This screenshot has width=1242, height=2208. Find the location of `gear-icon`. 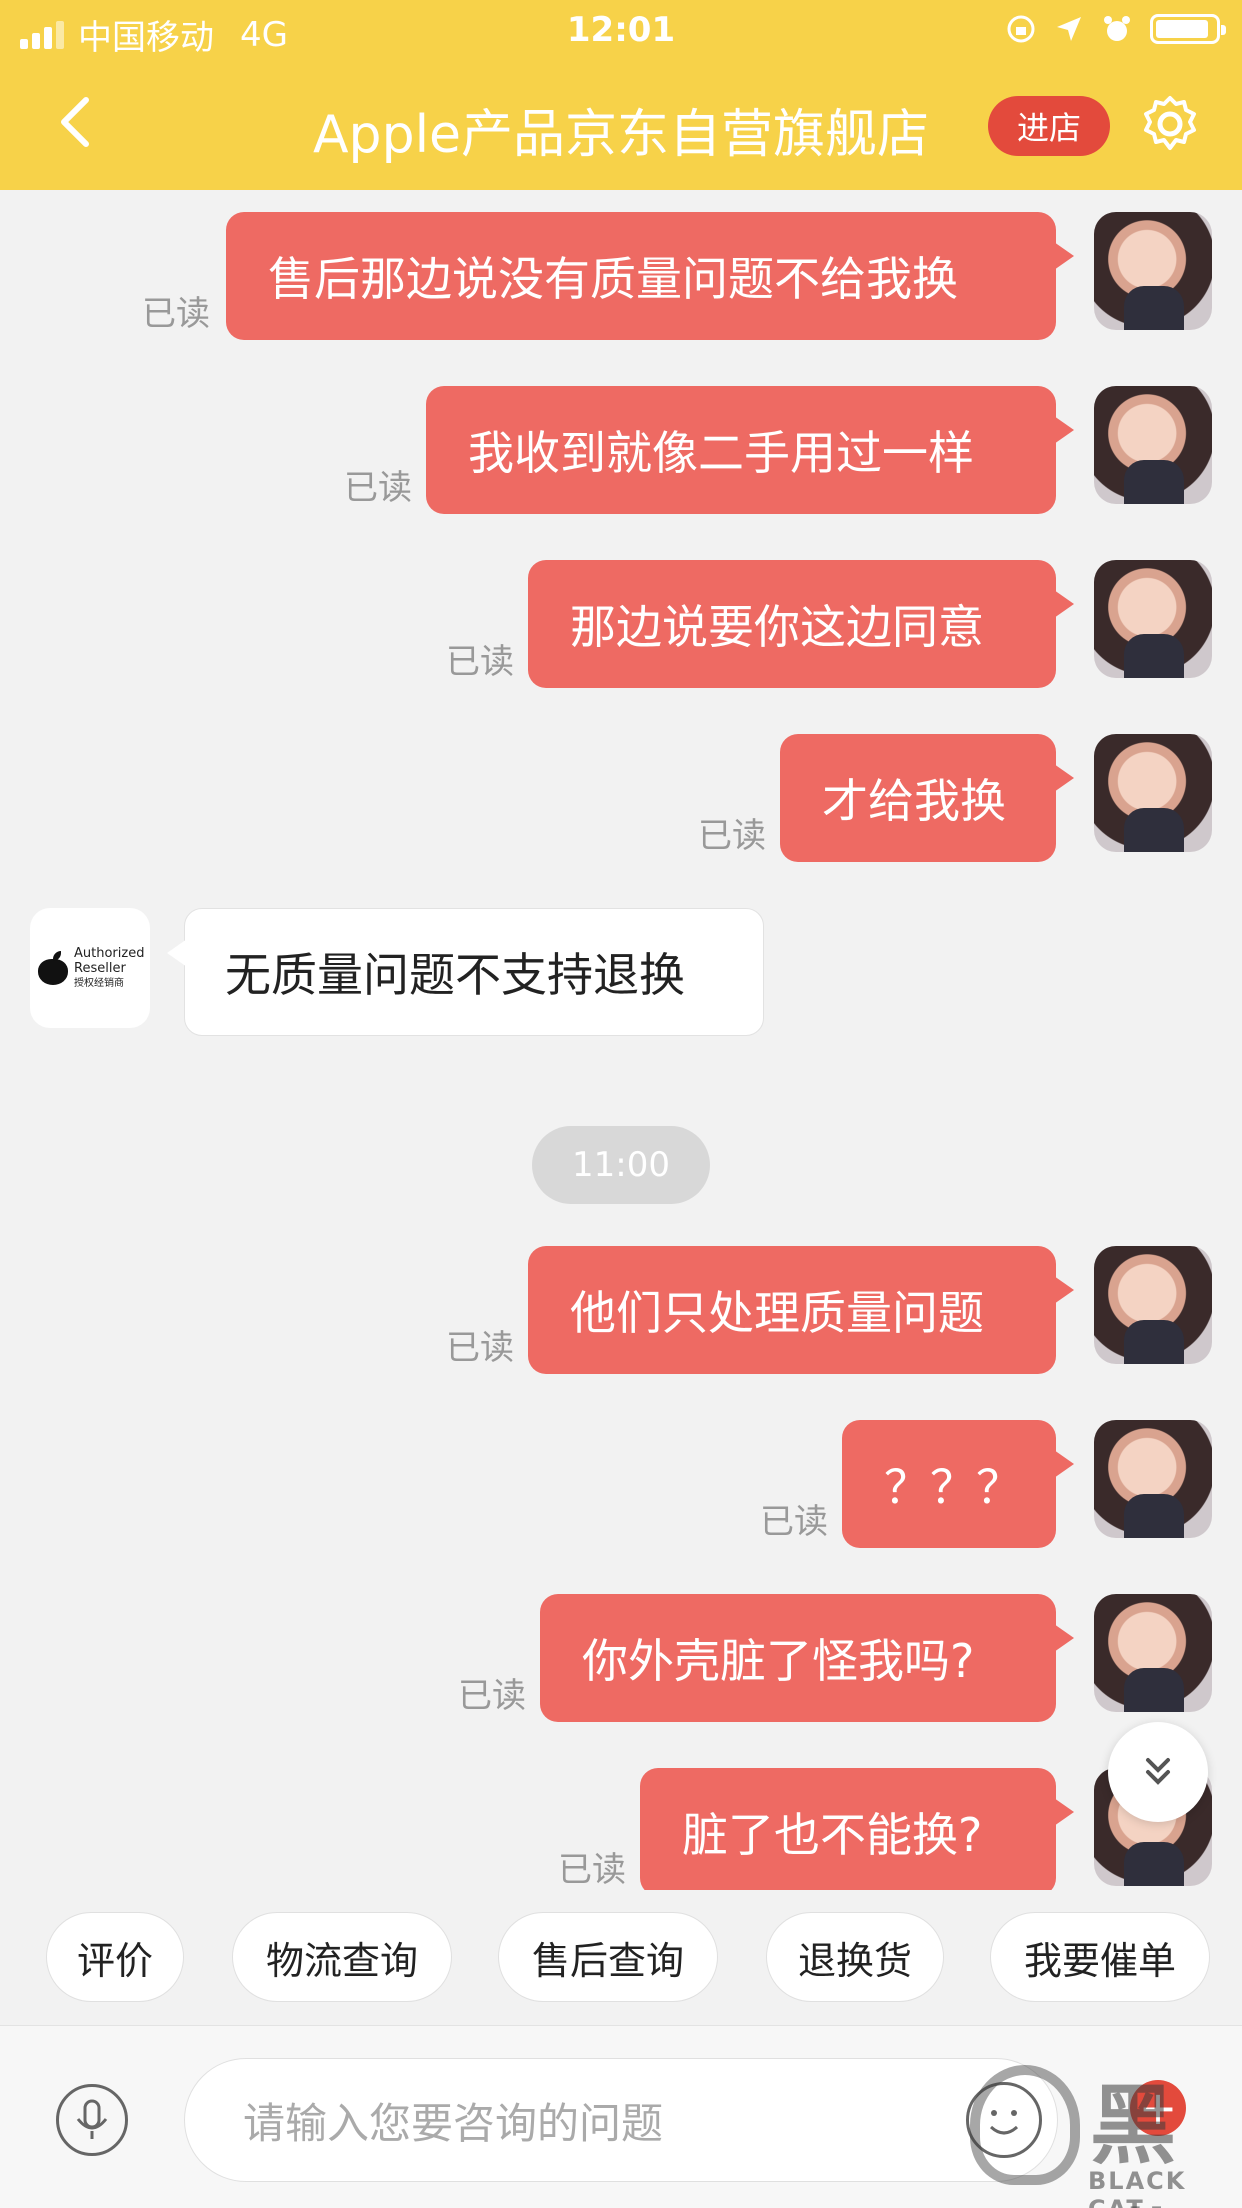

gear-icon is located at coordinates (1170, 124).